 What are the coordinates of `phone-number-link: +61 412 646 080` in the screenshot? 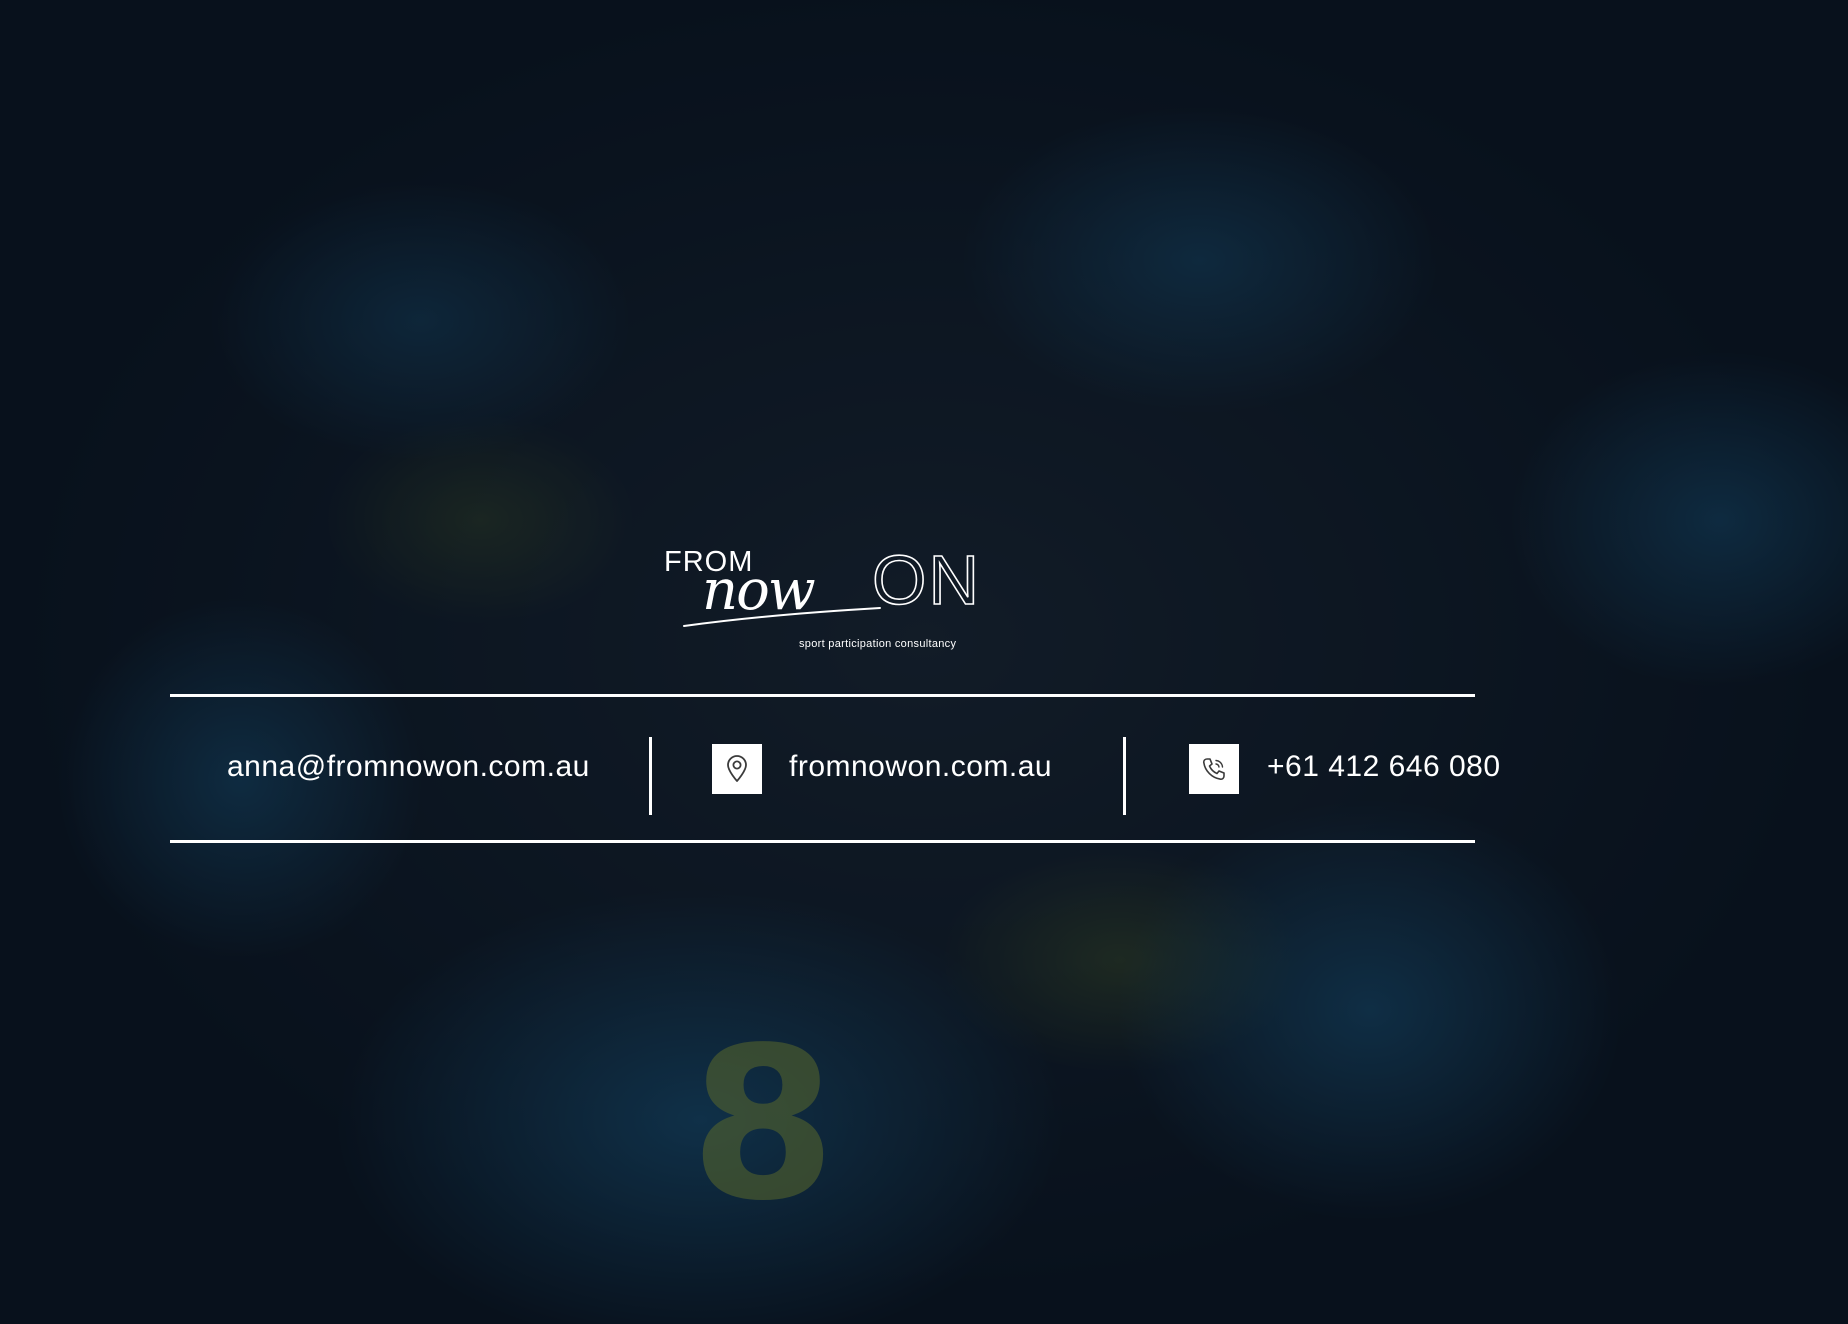 It's located at (1384, 767).